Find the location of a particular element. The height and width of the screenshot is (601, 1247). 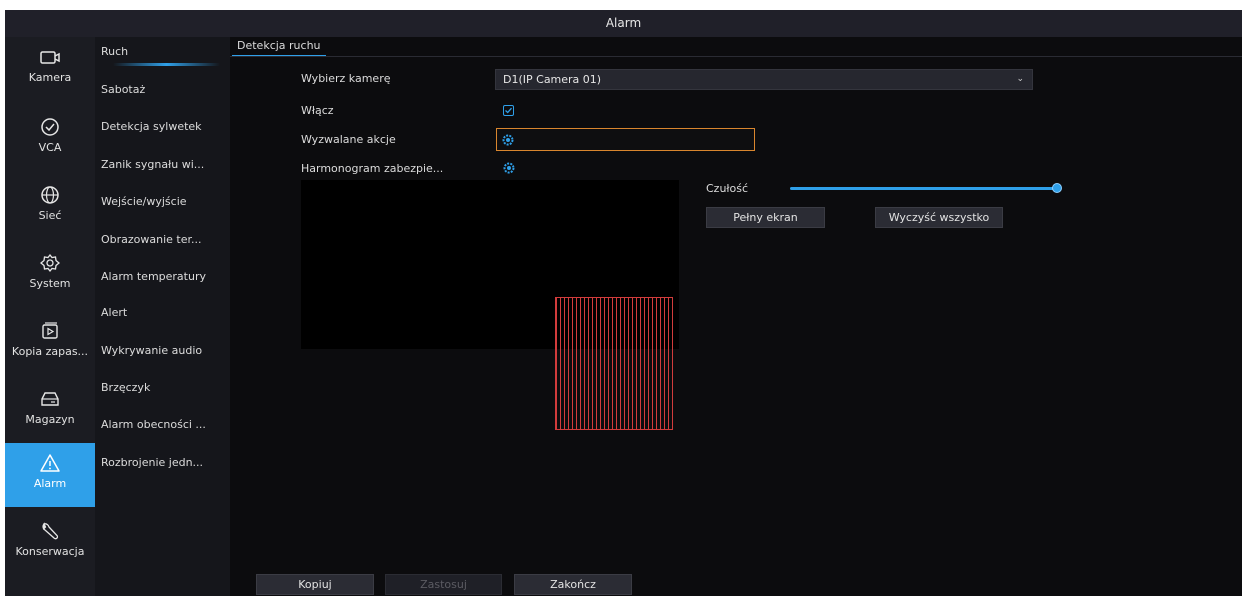

backup-icon is located at coordinates (50, 330).